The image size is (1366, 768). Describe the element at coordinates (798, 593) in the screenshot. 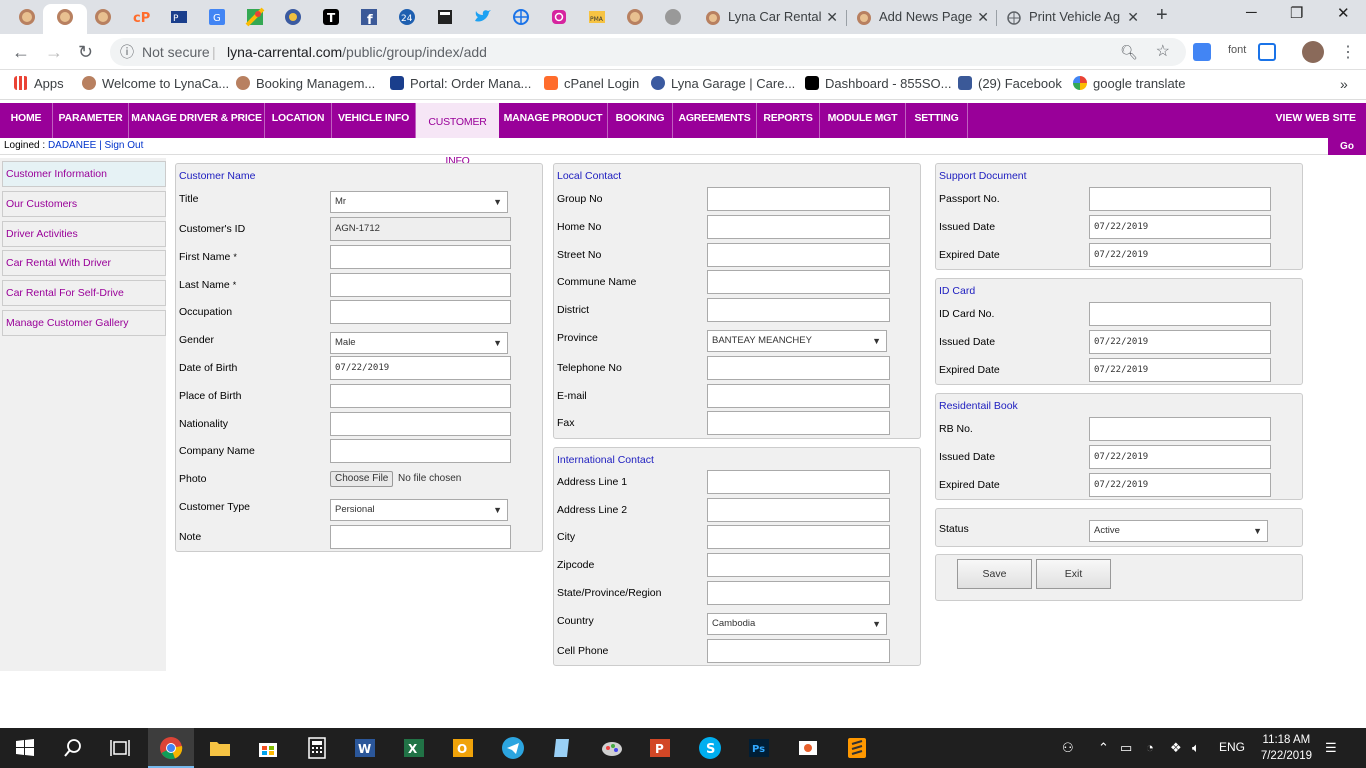

I see `state-region-input` at that location.